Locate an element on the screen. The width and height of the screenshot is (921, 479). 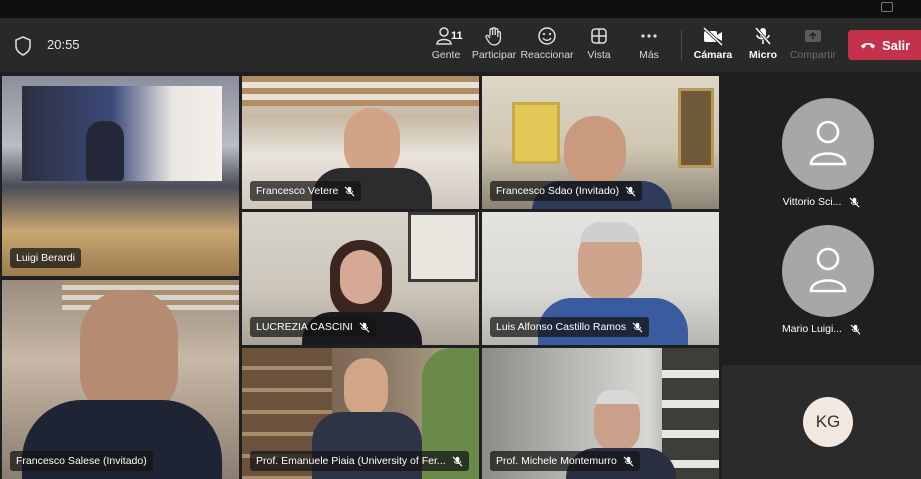
participant-name: LUCREZIA CASCINI is located at coordinates (304, 327).